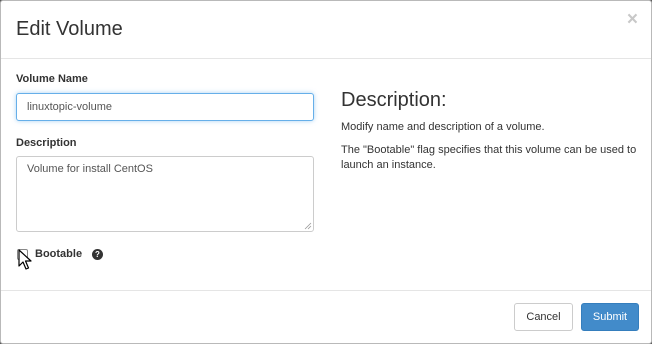 This screenshot has height=344, width=652. What do you see at coordinates (165, 107) in the screenshot?
I see `volume-name-input` at bounding box center [165, 107].